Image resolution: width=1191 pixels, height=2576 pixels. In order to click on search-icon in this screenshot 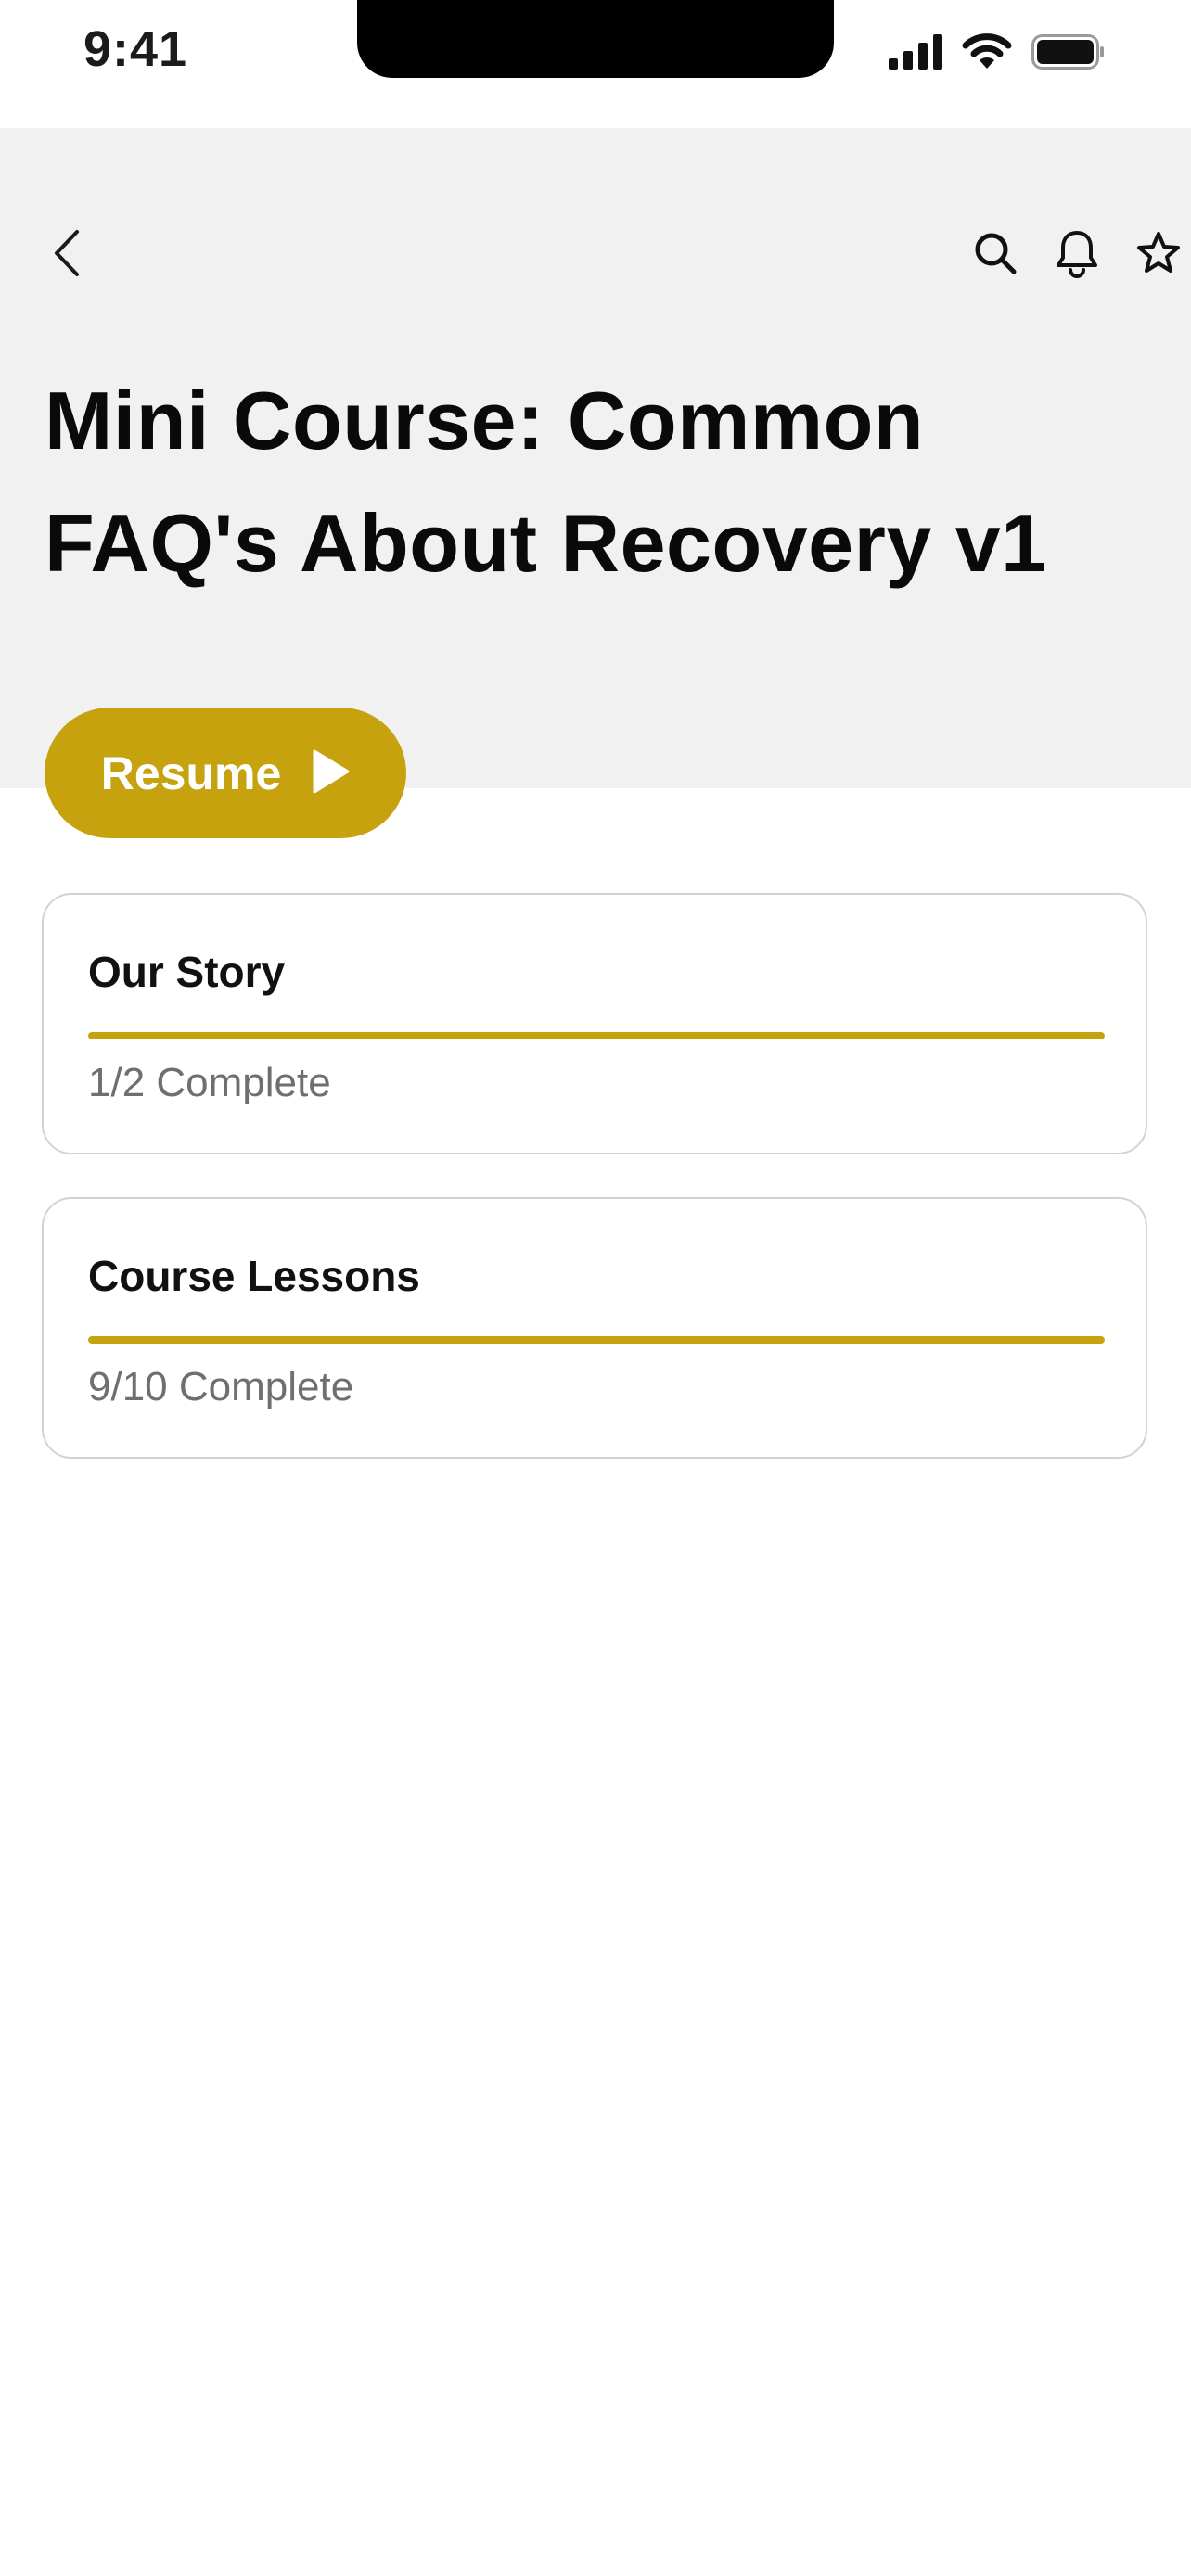, I will do `click(995, 256)`.